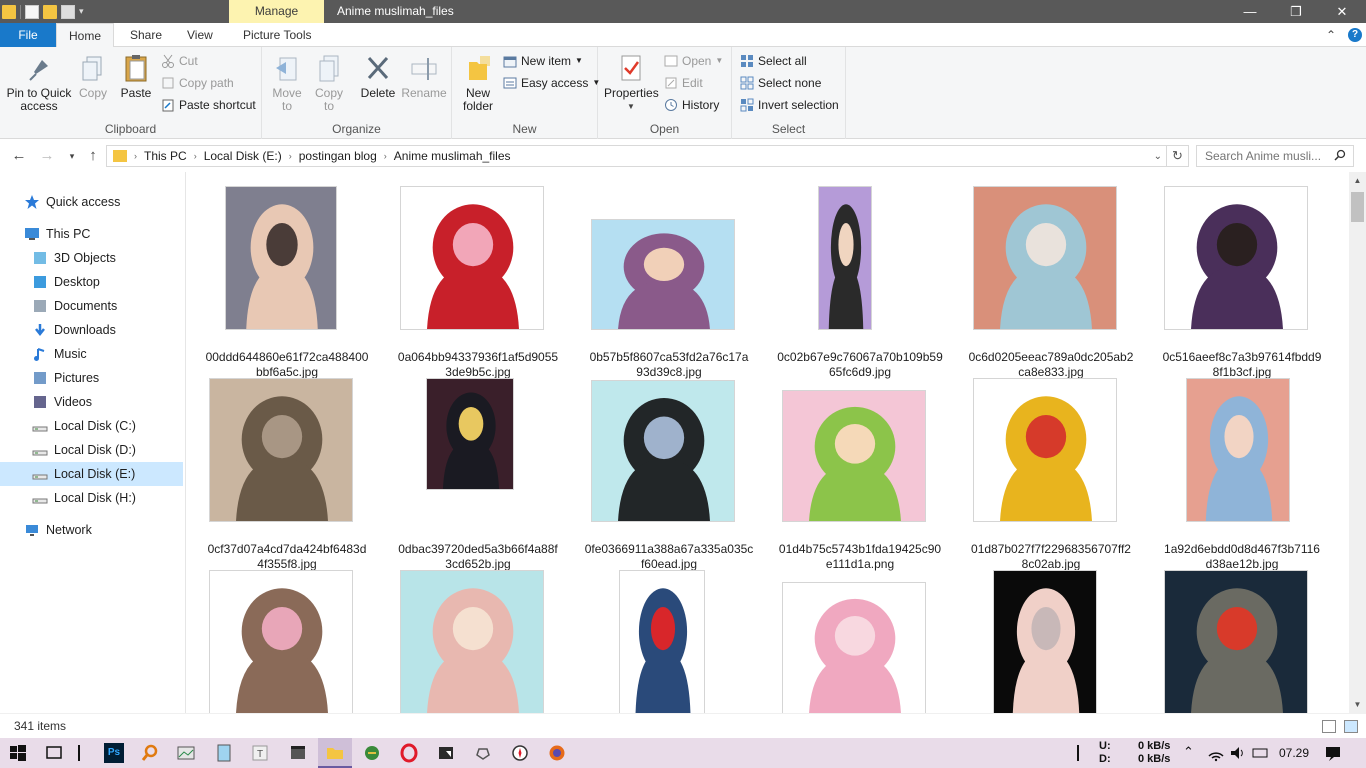 This screenshot has width=1366, height=768. I want to click on nav-item-network: Network, so click(91, 530).